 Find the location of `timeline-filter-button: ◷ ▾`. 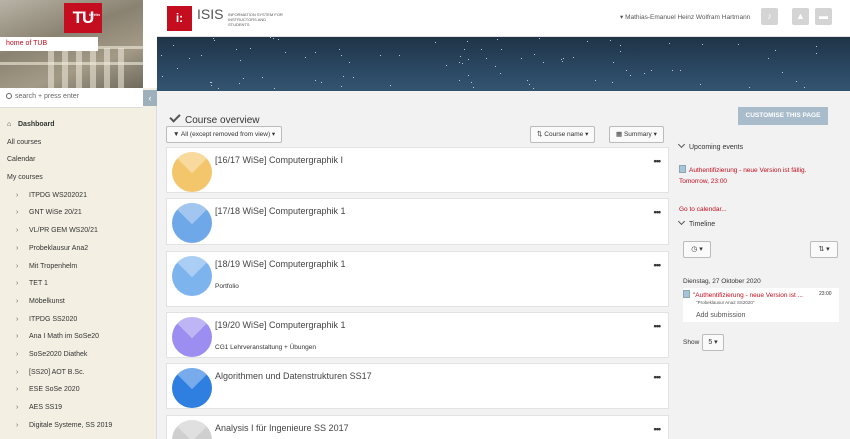

timeline-filter-button: ◷ ▾ is located at coordinates (697, 249).